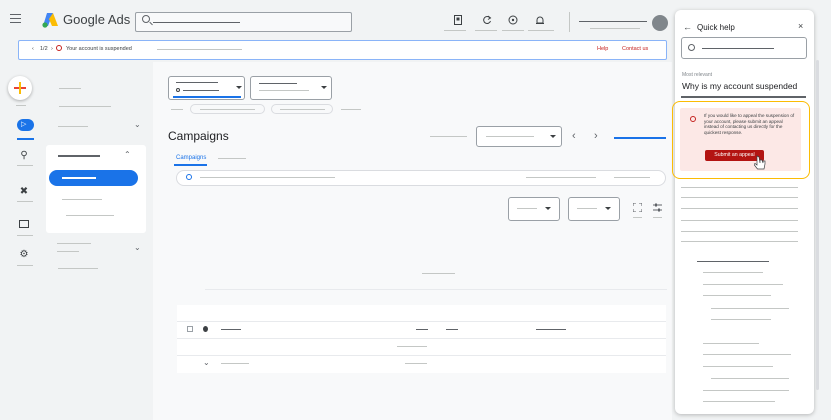 This screenshot has width=831, height=420. I want to click on tab-campaigns: Campaigns, so click(191, 158).